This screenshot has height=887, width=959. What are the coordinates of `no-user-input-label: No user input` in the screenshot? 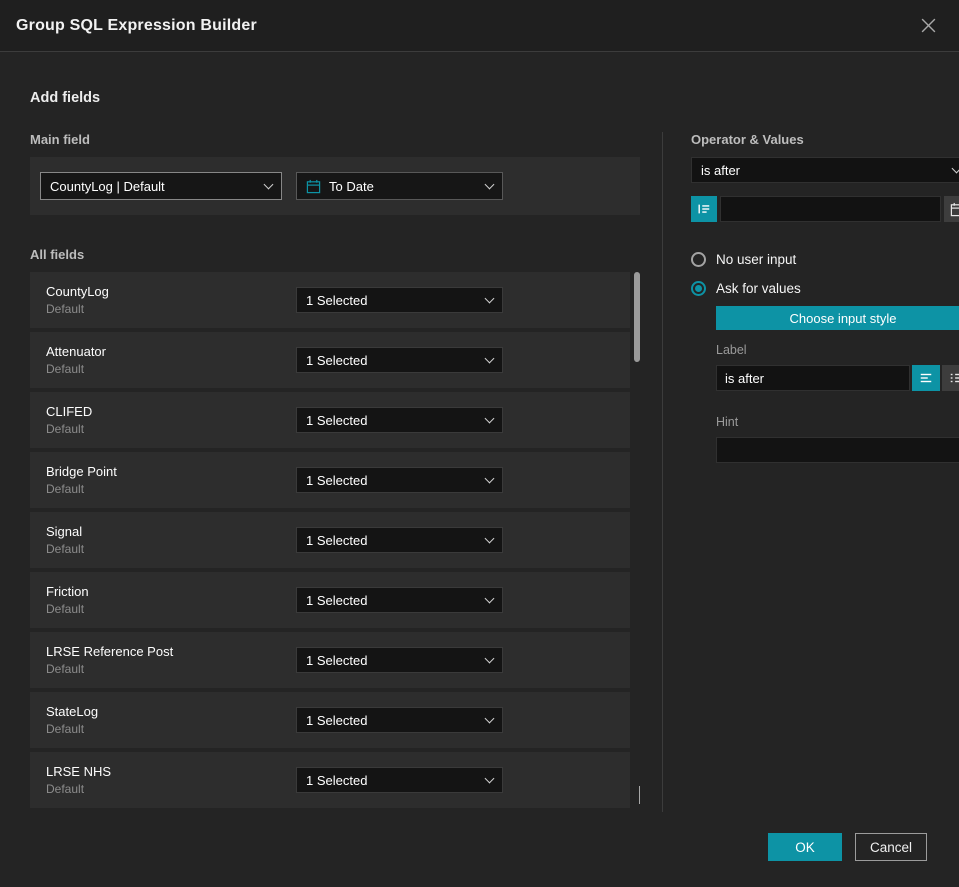 It's located at (756, 259).